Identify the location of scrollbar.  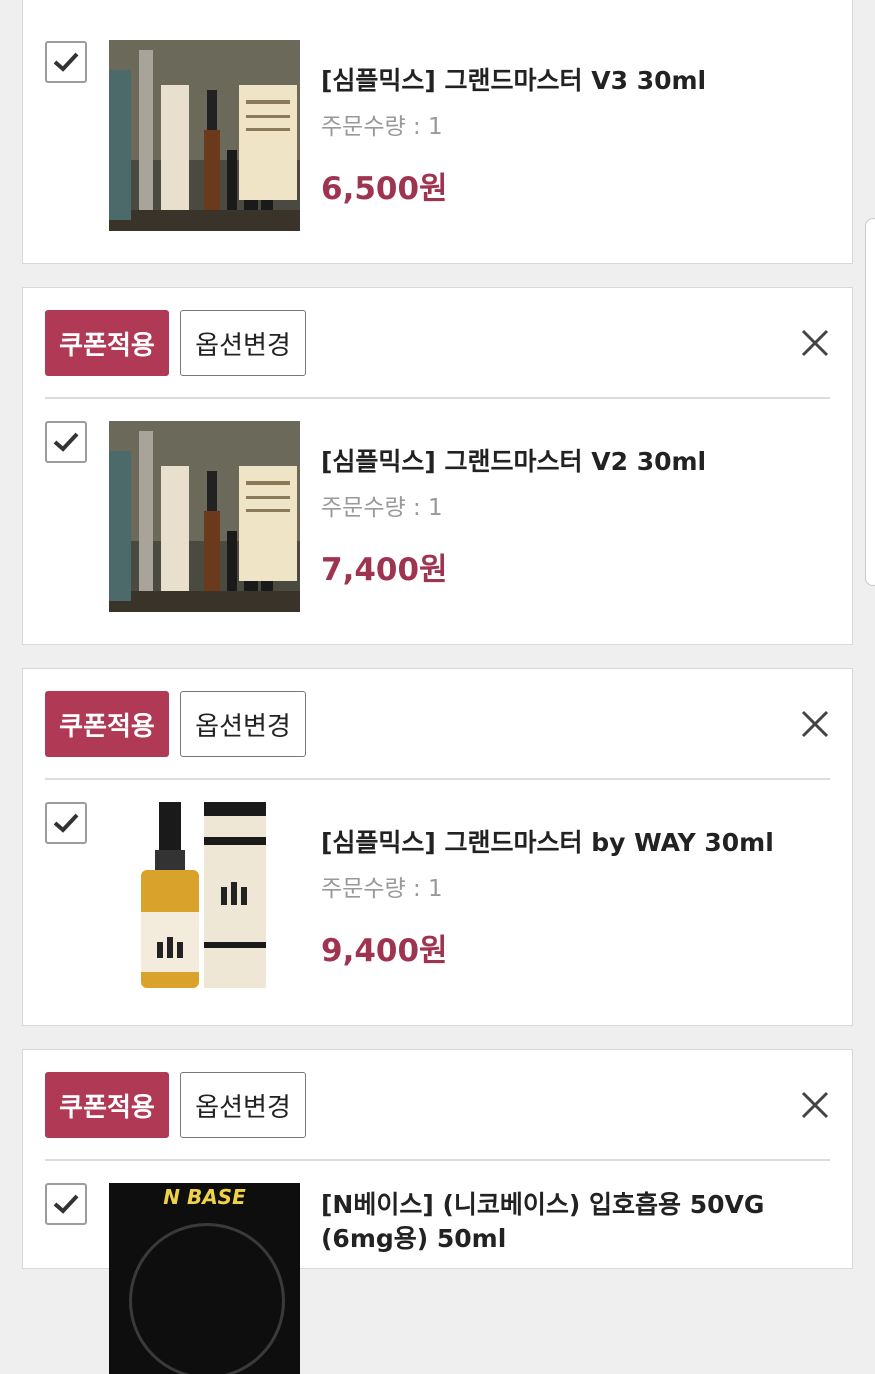
(870, 402).